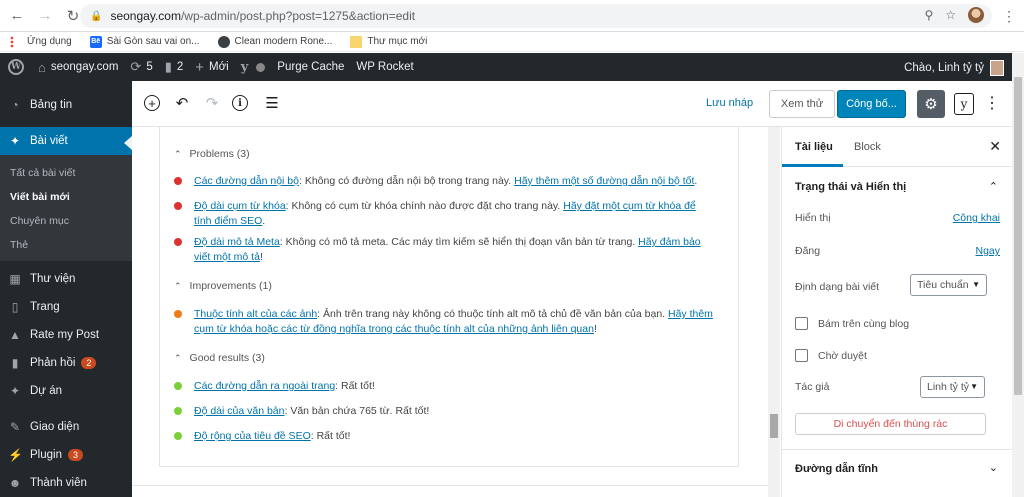 The image size is (1024, 497). I want to click on browser-menu-icon: ⋮, so click(1009, 16).